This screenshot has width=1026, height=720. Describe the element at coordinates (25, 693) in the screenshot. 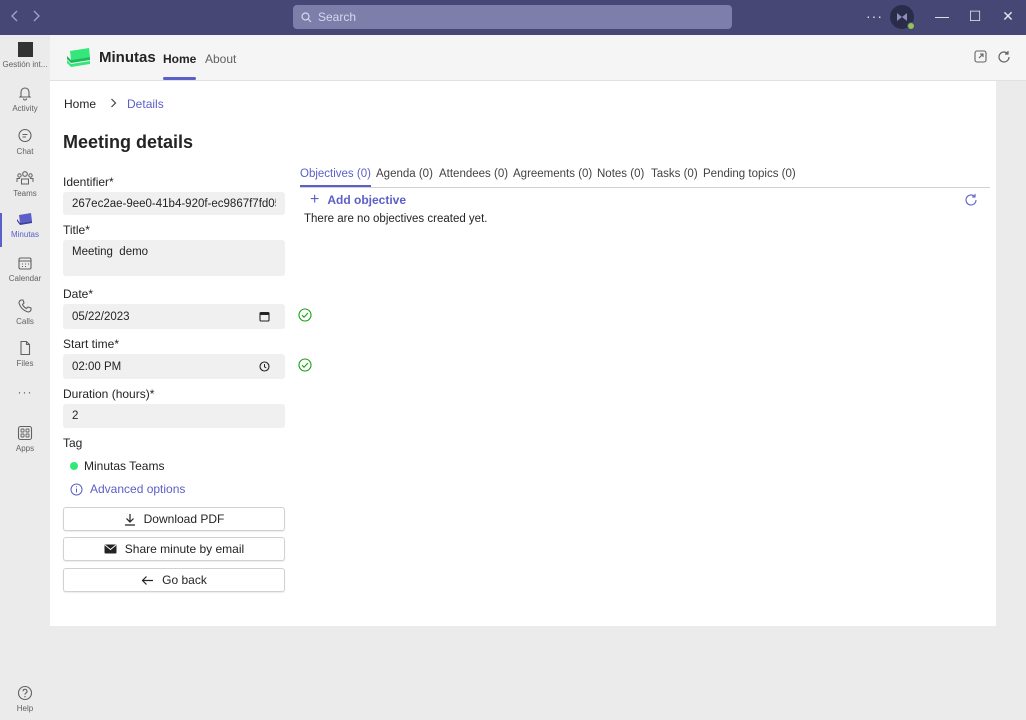

I see `help-icon` at that location.